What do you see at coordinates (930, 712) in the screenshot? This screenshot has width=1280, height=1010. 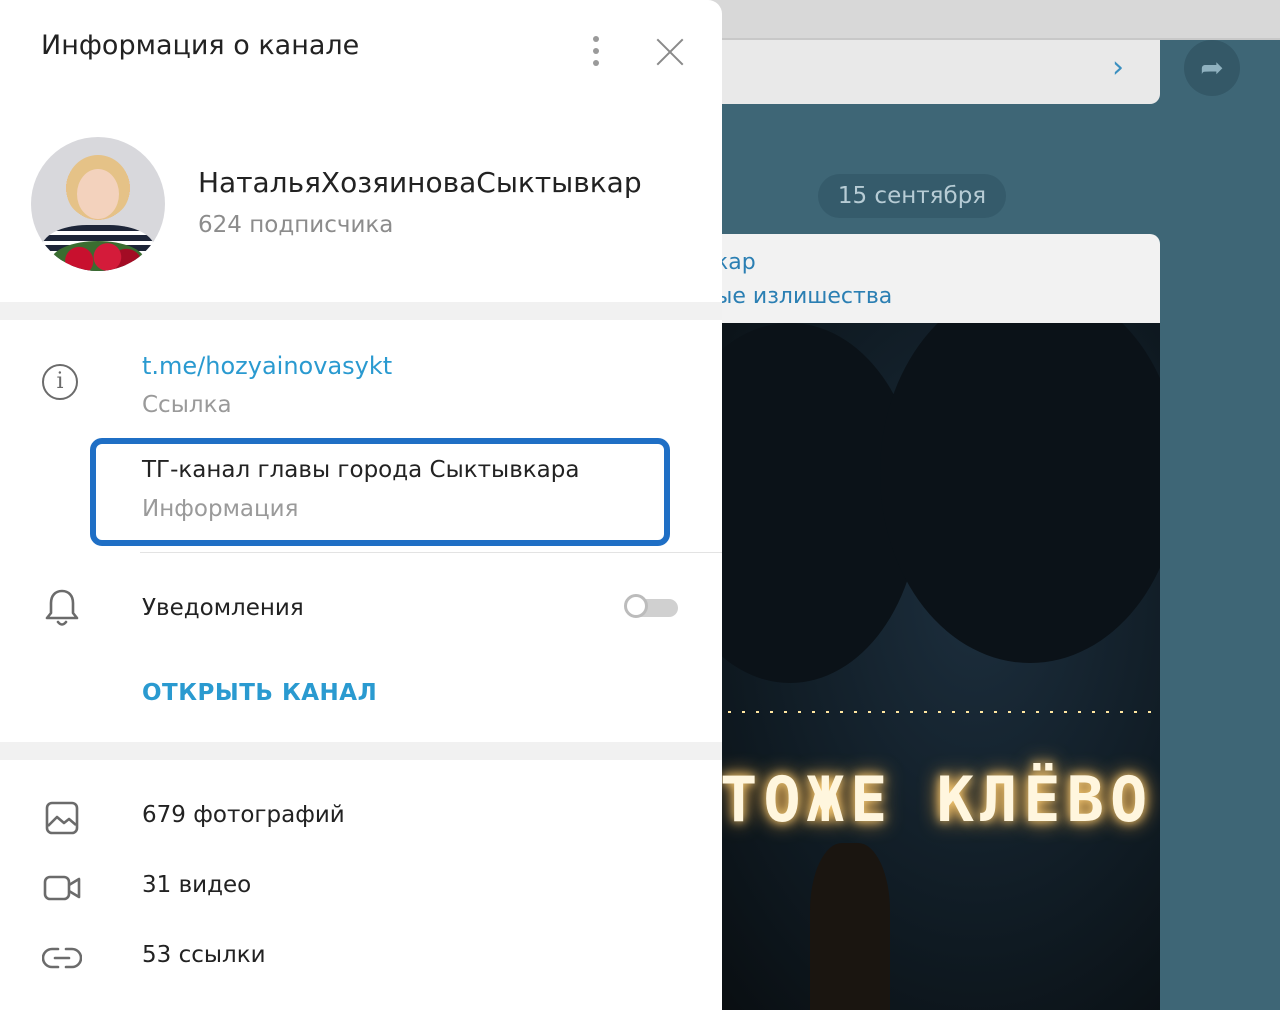 I see `garland-lights` at bounding box center [930, 712].